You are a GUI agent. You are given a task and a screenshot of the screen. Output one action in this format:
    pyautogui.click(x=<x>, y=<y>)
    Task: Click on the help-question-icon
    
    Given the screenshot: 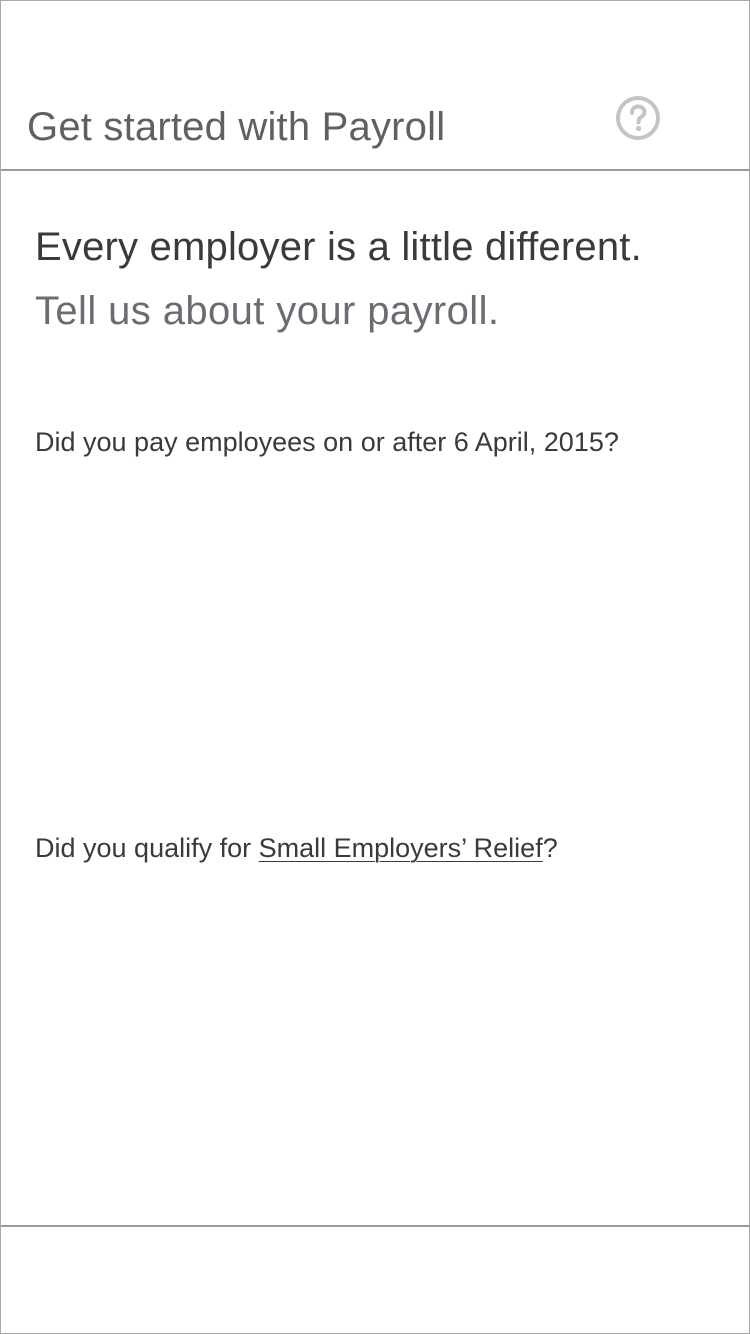 What is the action you would take?
    pyautogui.click(x=638, y=118)
    